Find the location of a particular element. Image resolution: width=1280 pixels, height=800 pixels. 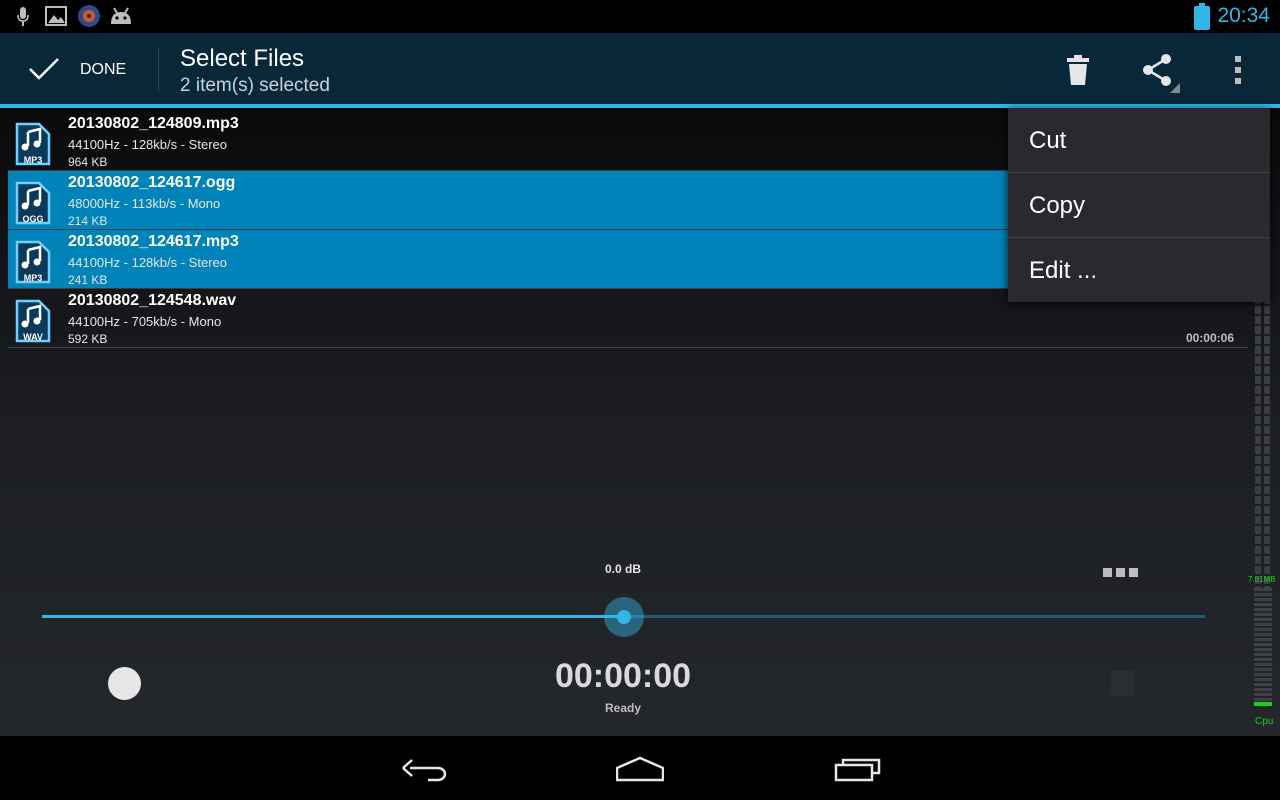

delete-button is located at coordinates (1077, 68).